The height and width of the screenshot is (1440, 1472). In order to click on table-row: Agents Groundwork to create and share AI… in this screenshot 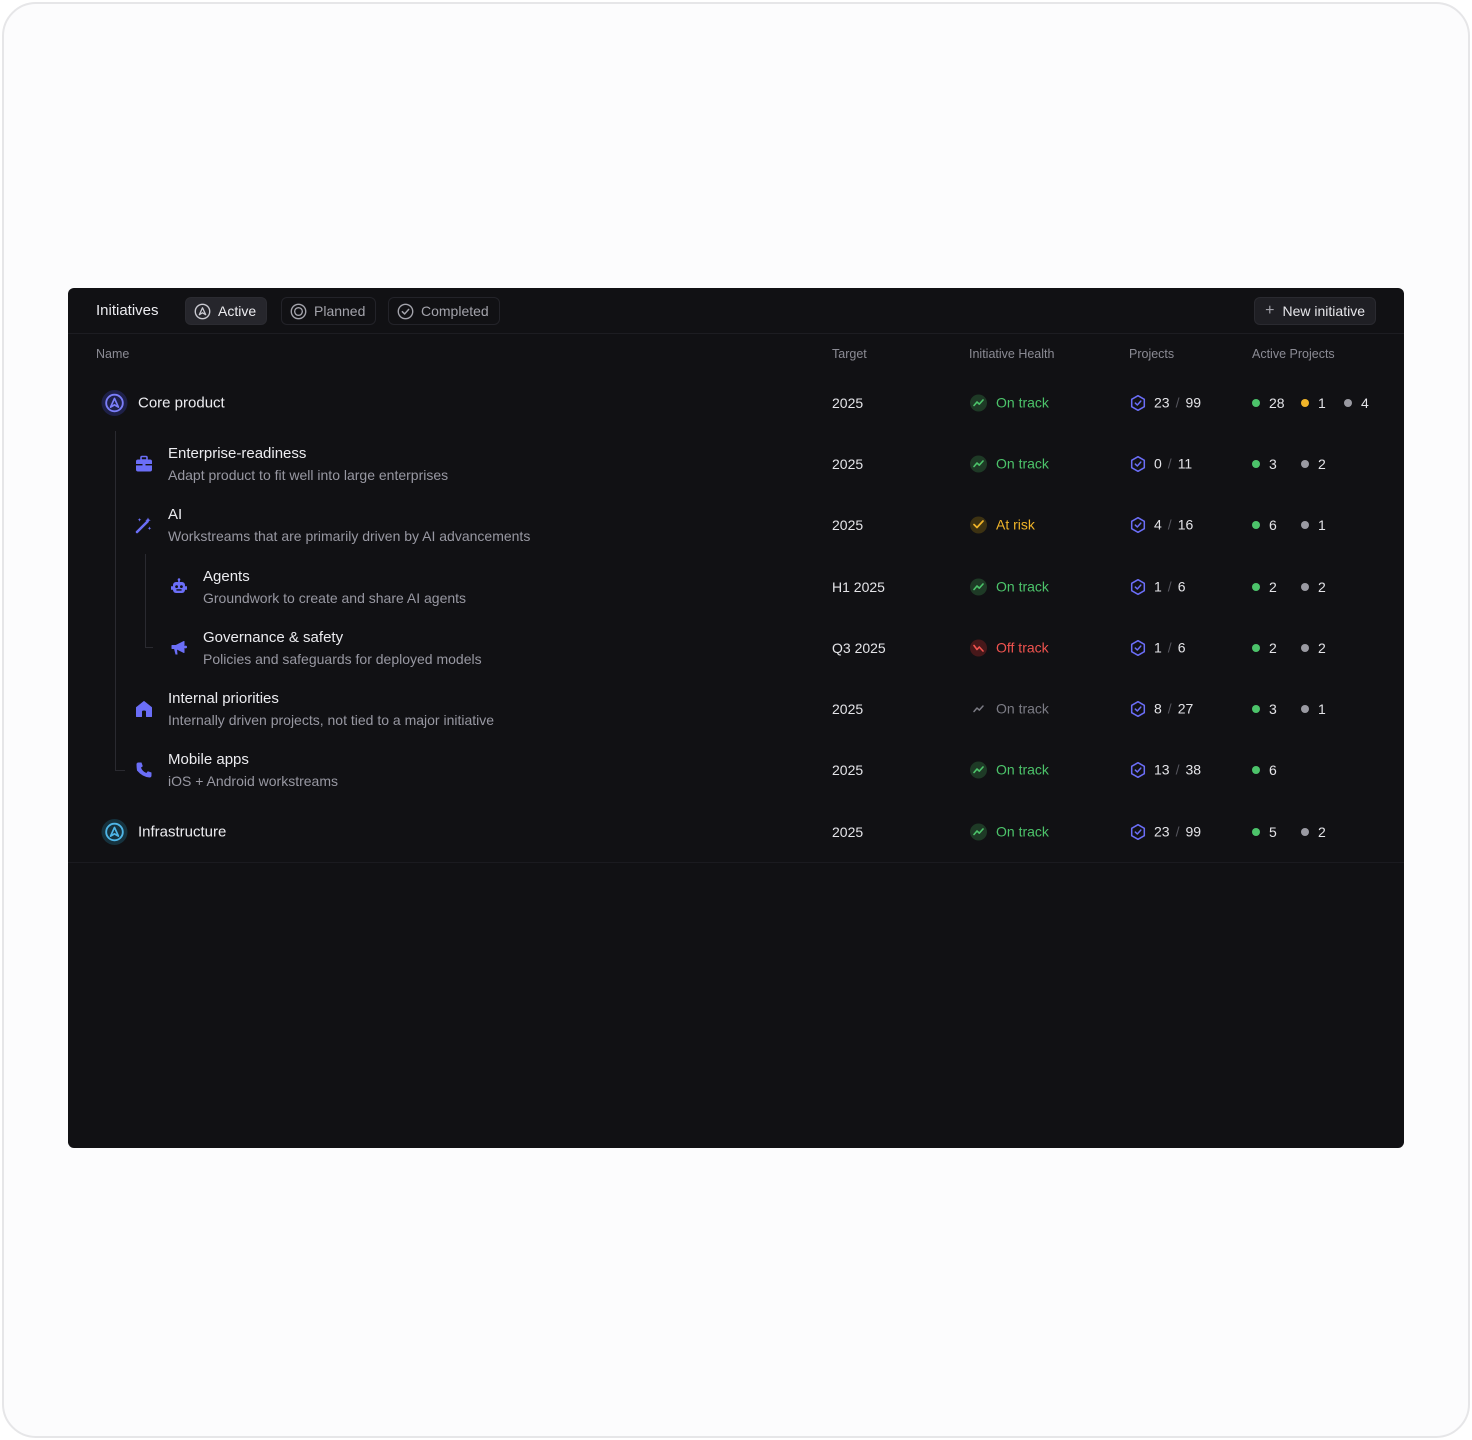, I will do `click(736, 586)`.